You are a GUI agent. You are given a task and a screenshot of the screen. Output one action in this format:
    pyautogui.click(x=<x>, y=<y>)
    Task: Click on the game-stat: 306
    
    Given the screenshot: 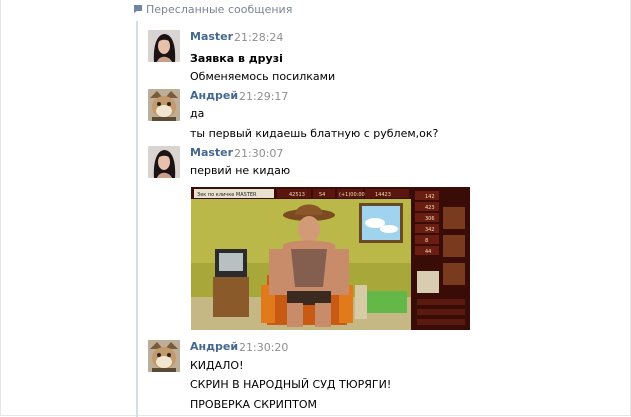 What is the action you would take?
    pyautogui.click(x=430, y=219)
    